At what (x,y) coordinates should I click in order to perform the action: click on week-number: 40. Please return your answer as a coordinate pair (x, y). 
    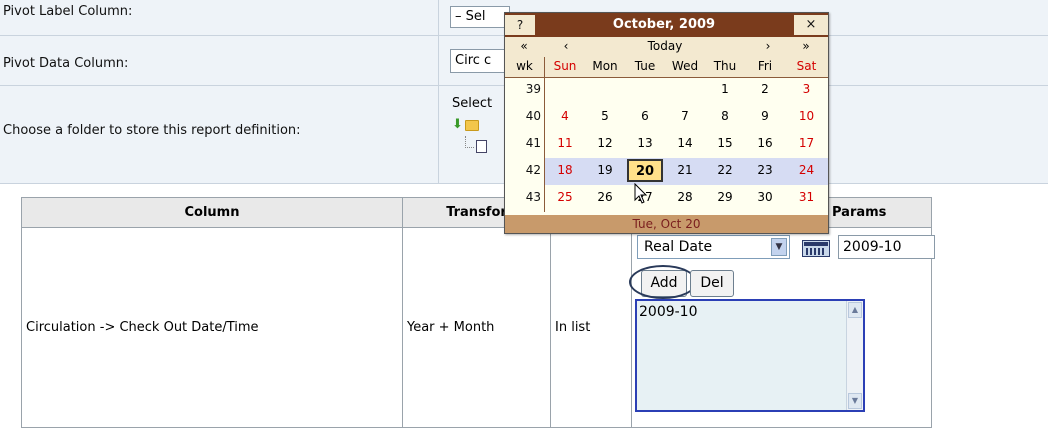
    Looking at the image, I should click on (533, 116).